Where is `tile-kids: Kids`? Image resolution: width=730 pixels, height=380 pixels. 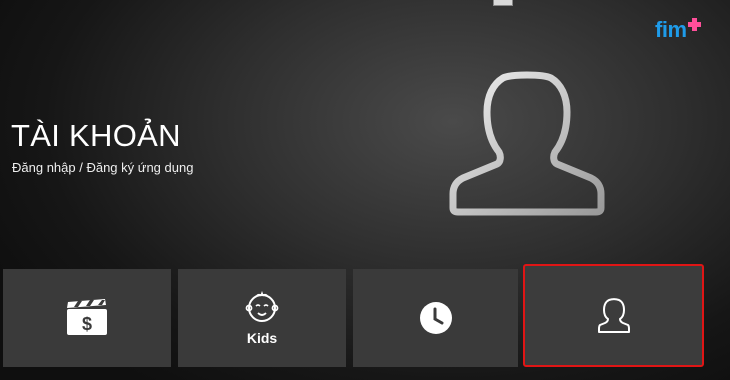
tile-kids: Kids is located at coordinates (262, 318).